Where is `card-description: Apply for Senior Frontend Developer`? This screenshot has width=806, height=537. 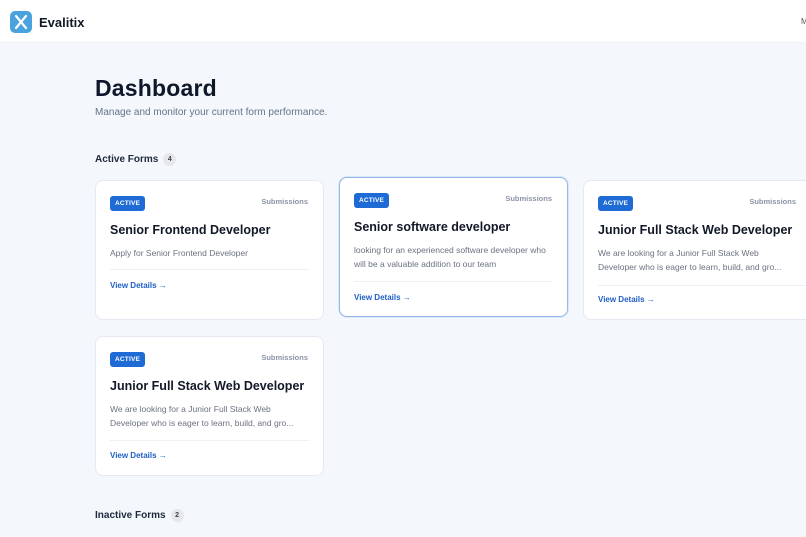
card-description: Apply for Senior Frontend Developer is located at coordinates (179, 253).